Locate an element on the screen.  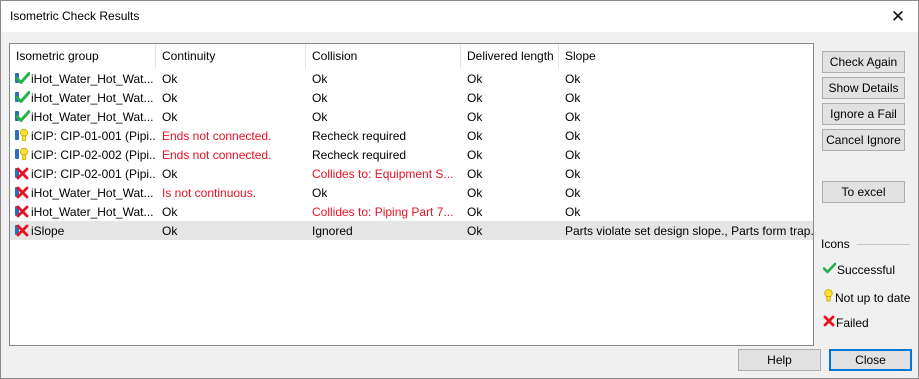
icons-legend-title: Icons is located at coordinates (835, 244).